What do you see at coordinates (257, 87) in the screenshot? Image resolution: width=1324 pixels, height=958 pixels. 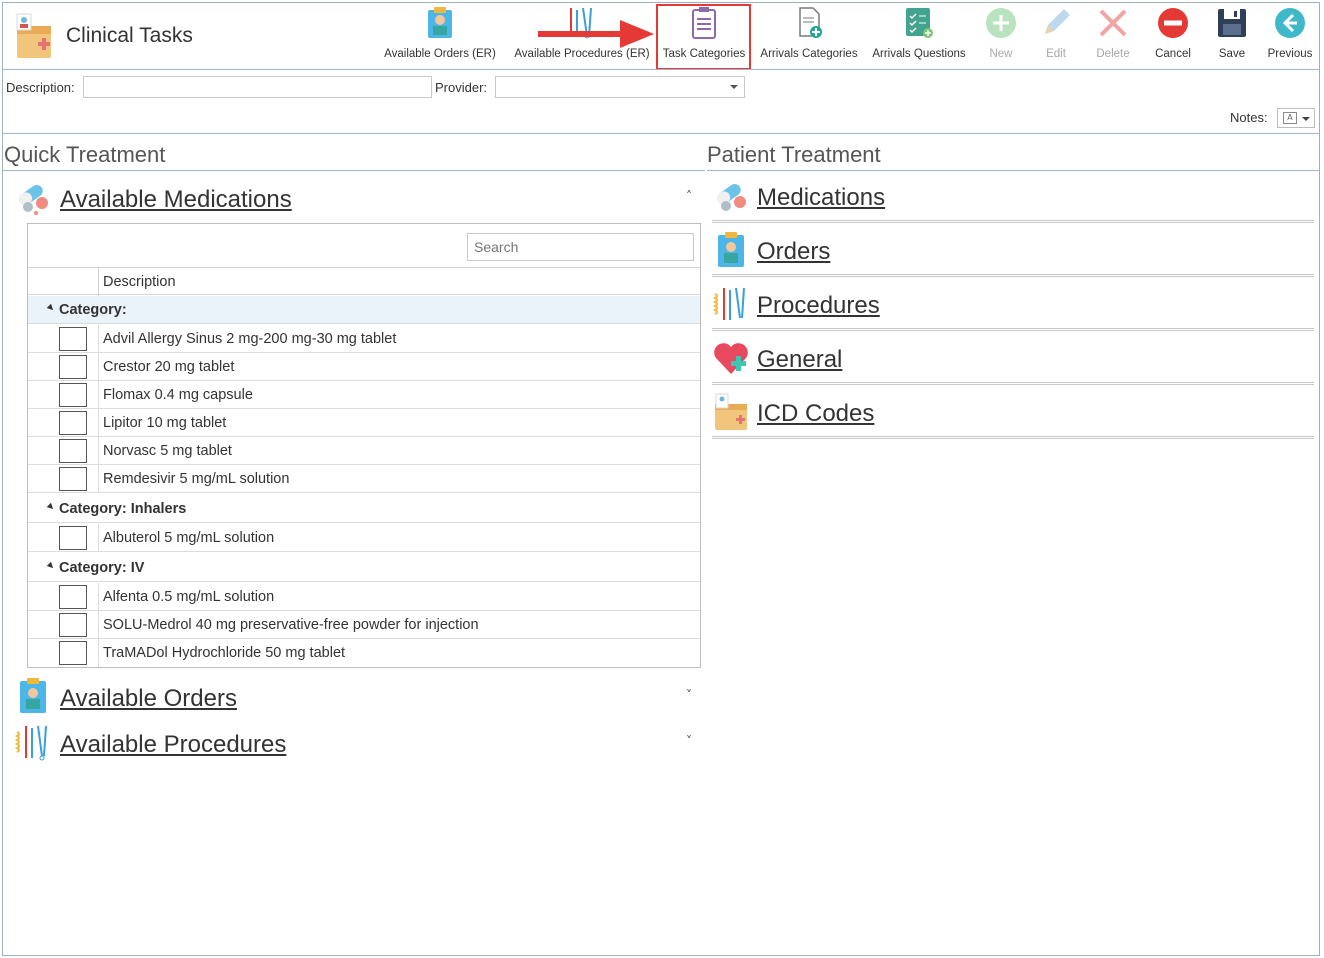 I see `description-input` at bounding box center [257, 87].